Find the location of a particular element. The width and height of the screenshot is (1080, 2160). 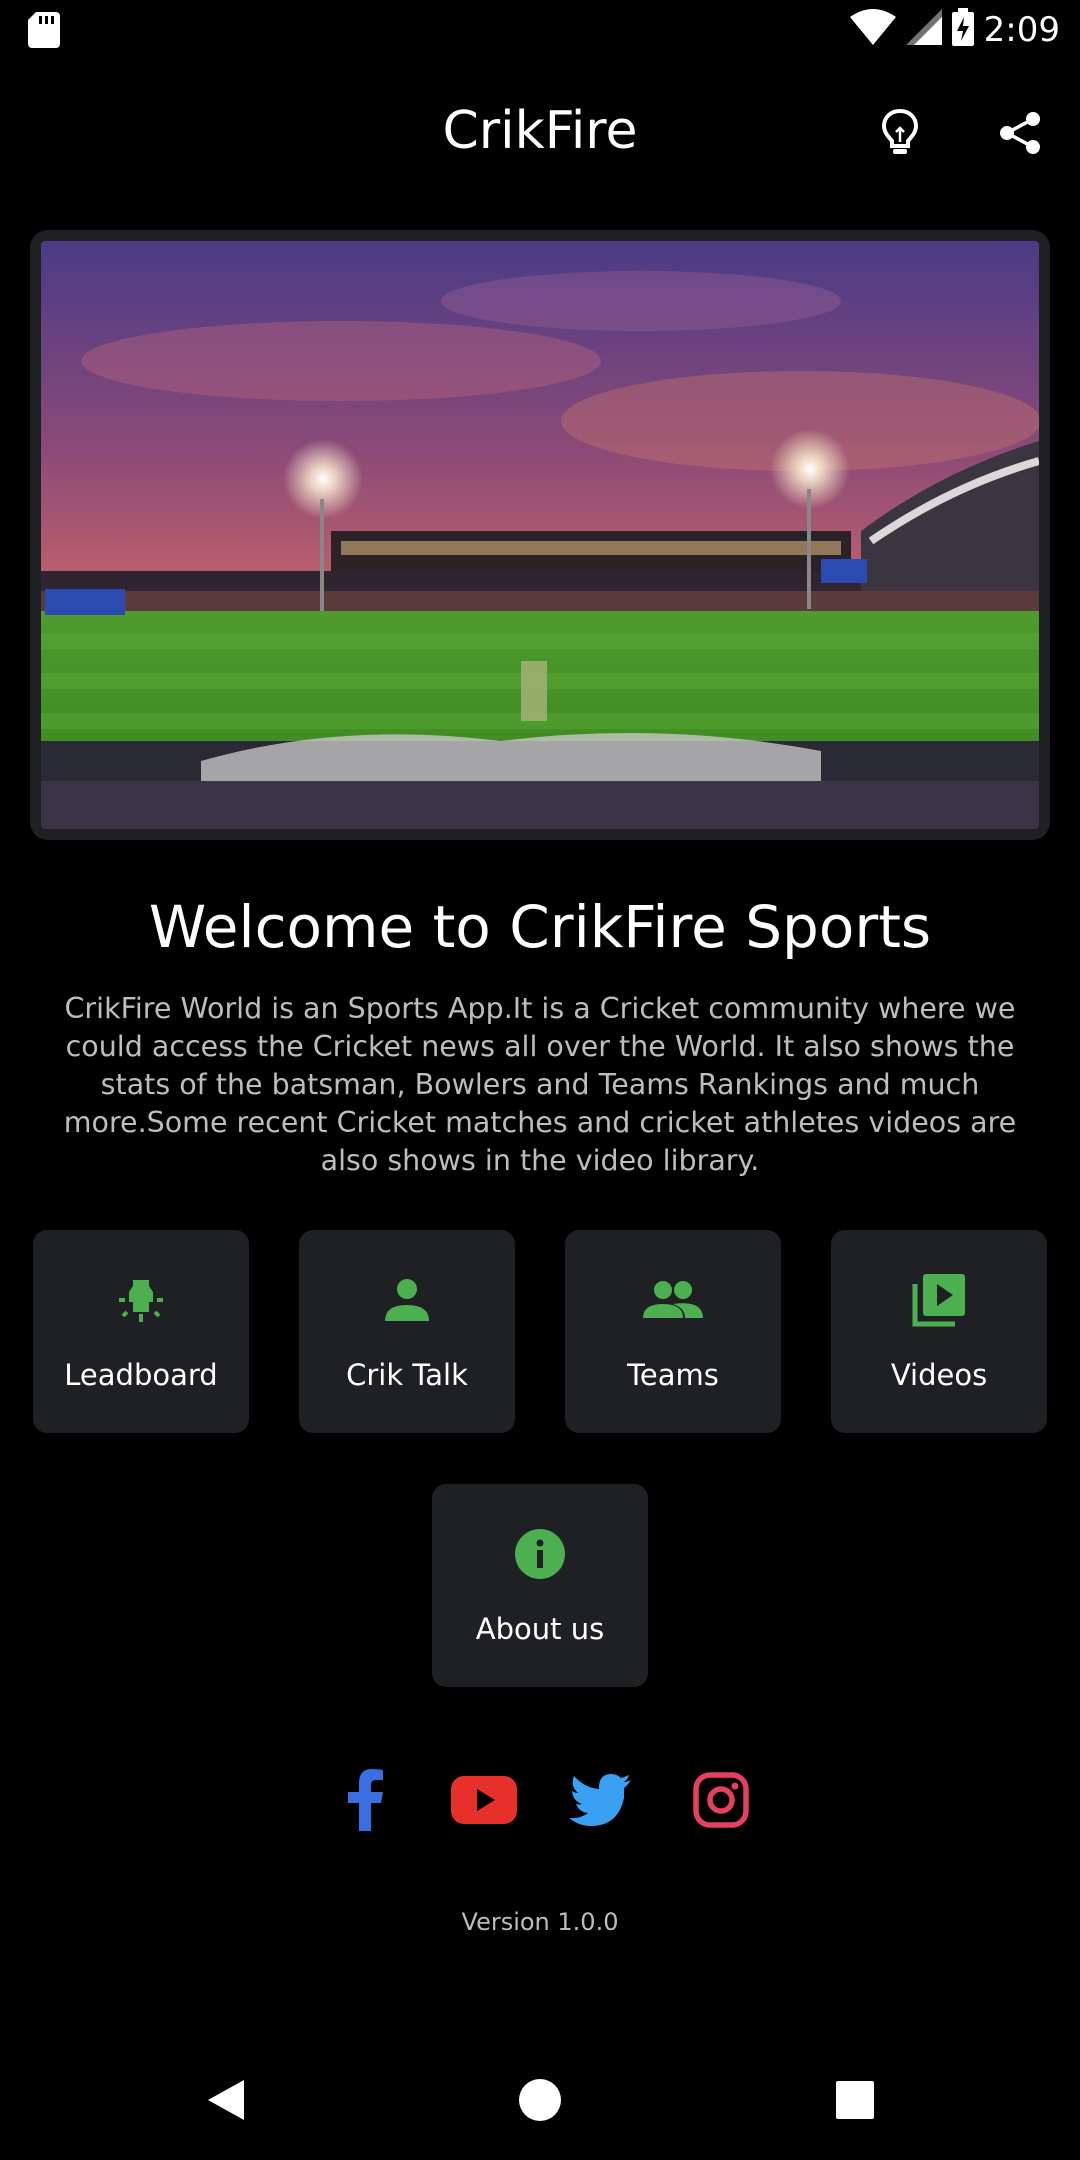

version-label: Version 1.0.0 is located at coordinates (540, 1922).